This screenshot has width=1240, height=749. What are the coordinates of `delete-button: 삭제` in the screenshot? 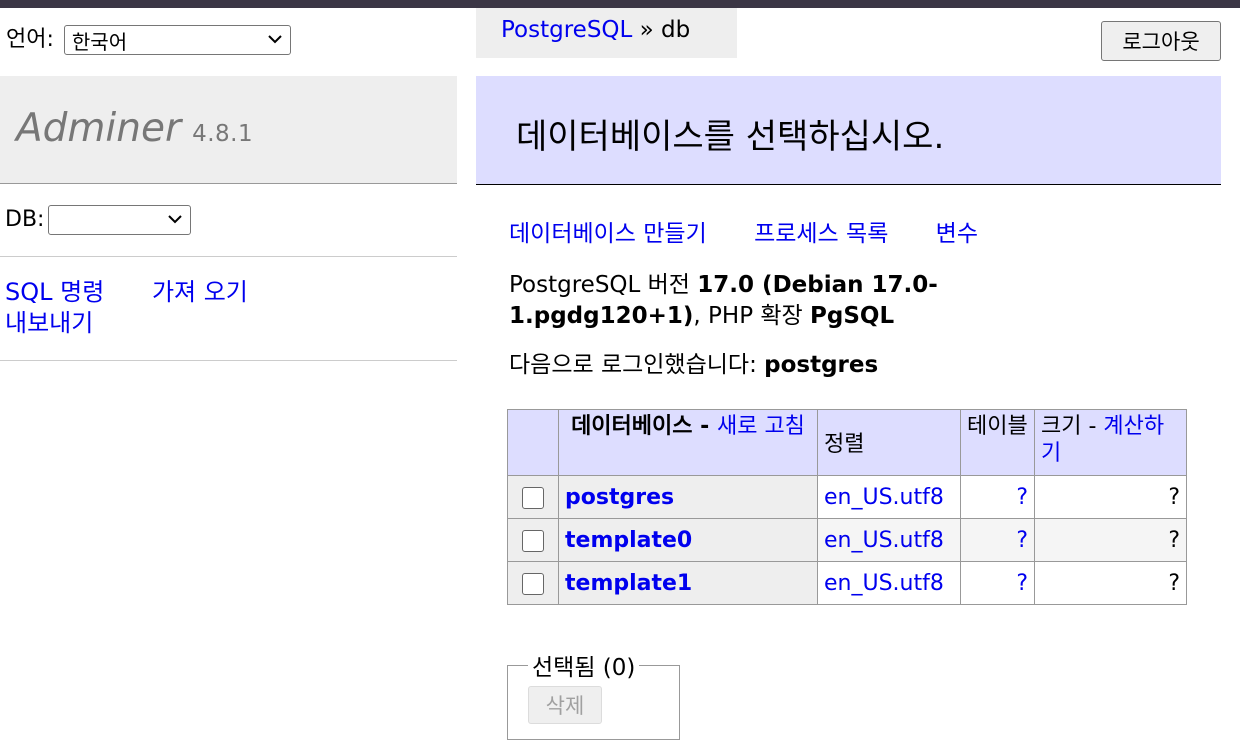 It's located at (565, 705).